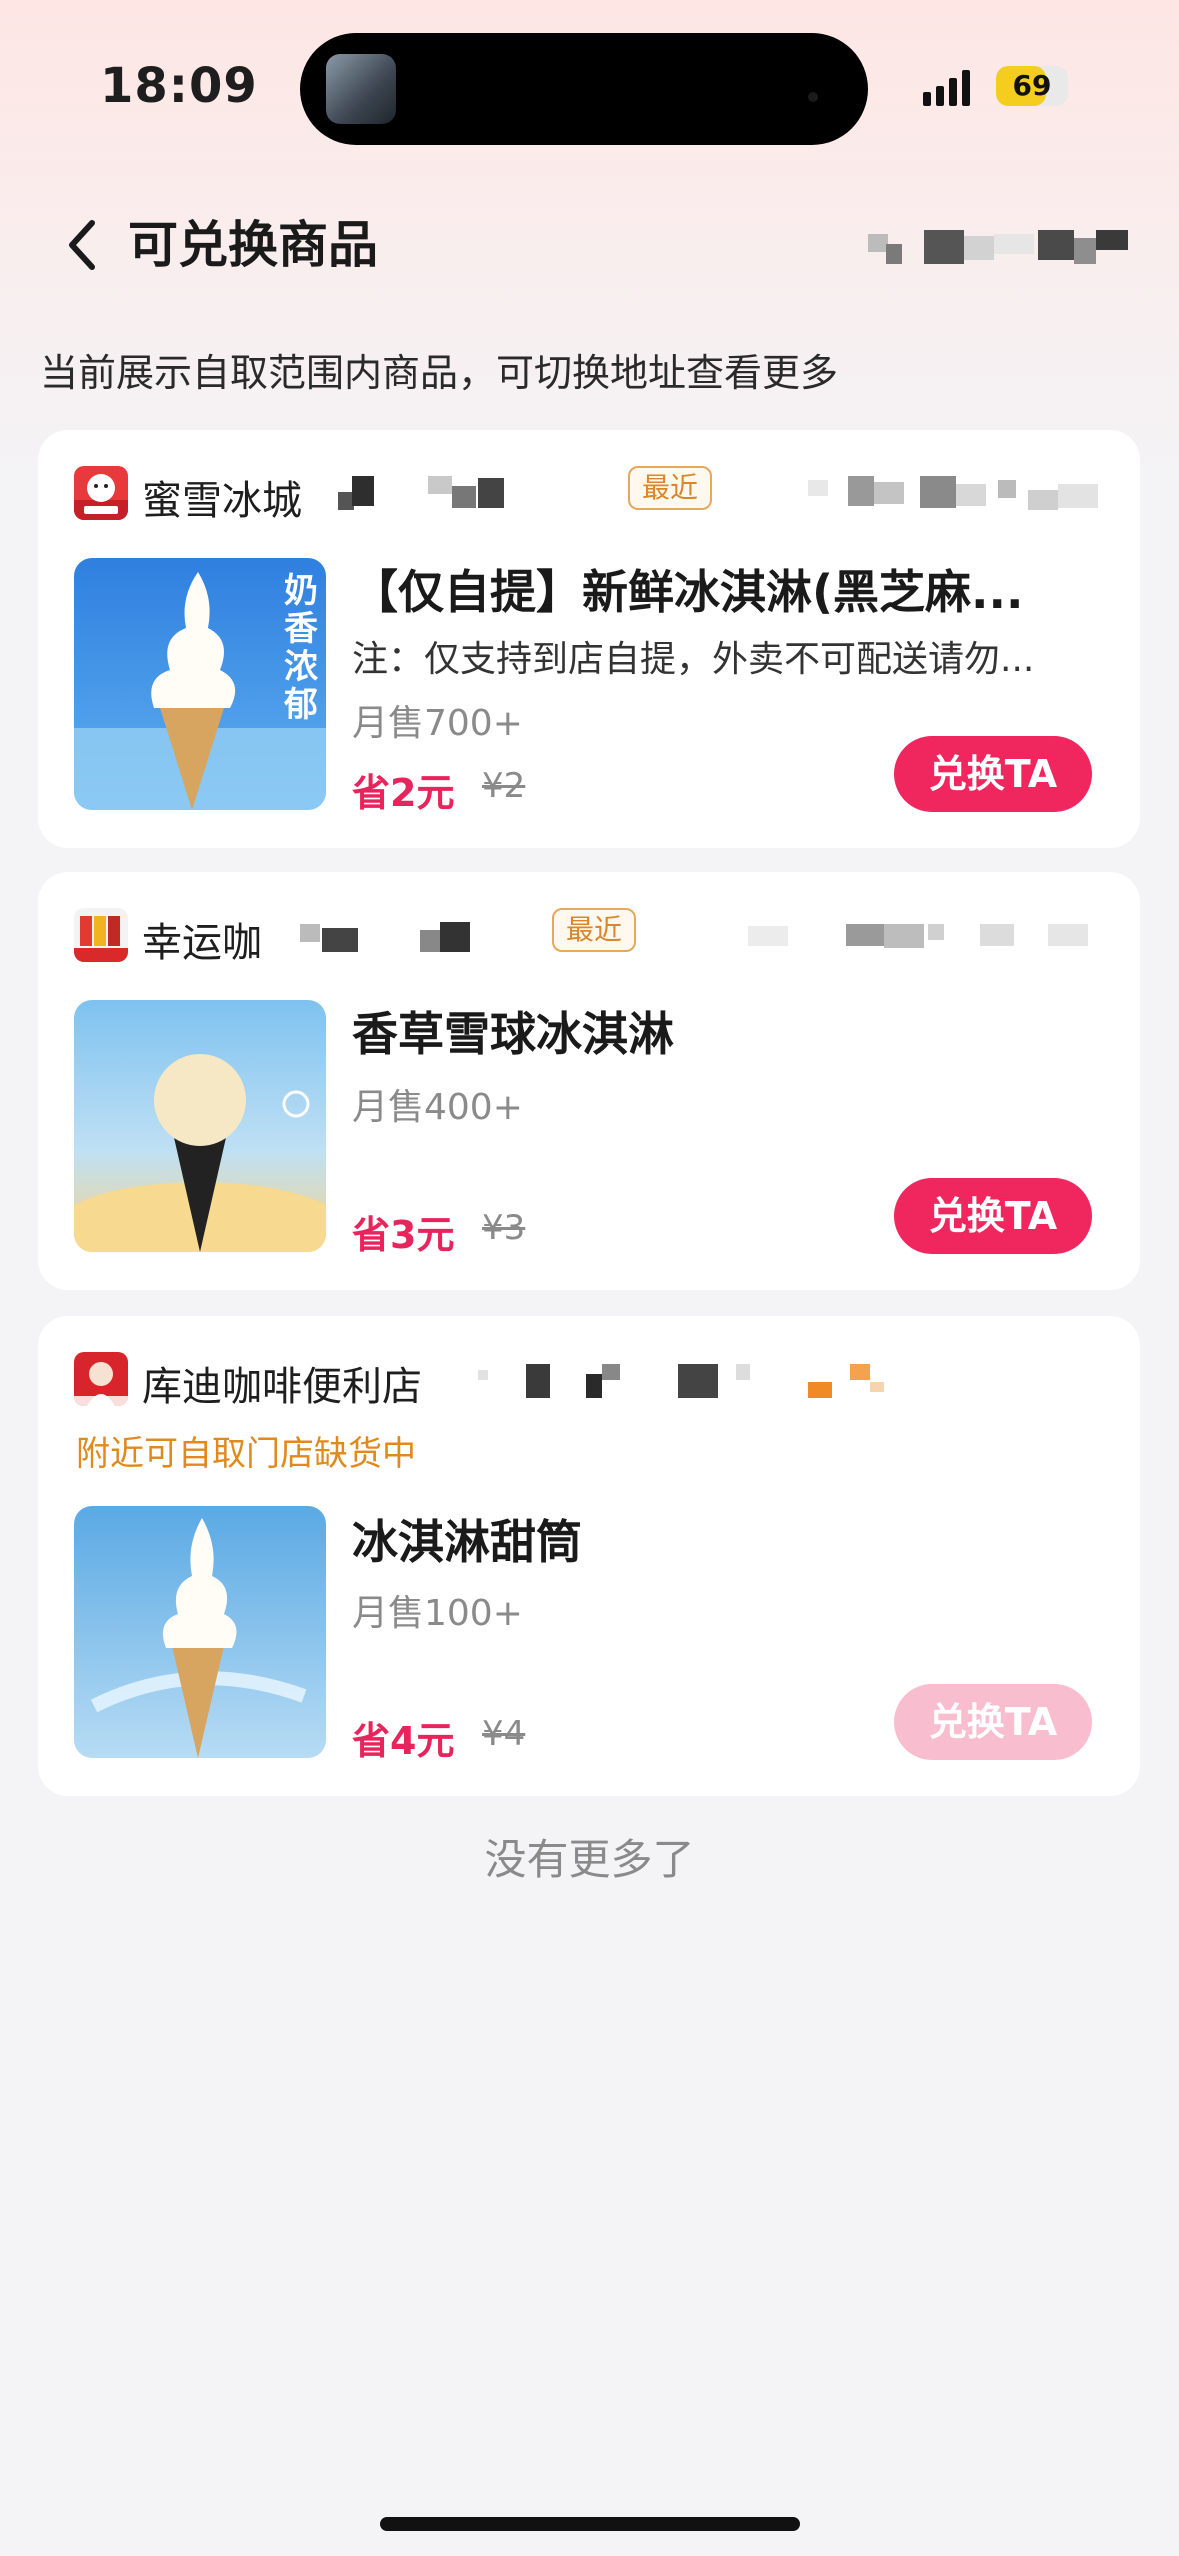 This screenshot has width=1179, height=2556. I want to click on monthly-sales: 月售400+, so click(437, 1107).